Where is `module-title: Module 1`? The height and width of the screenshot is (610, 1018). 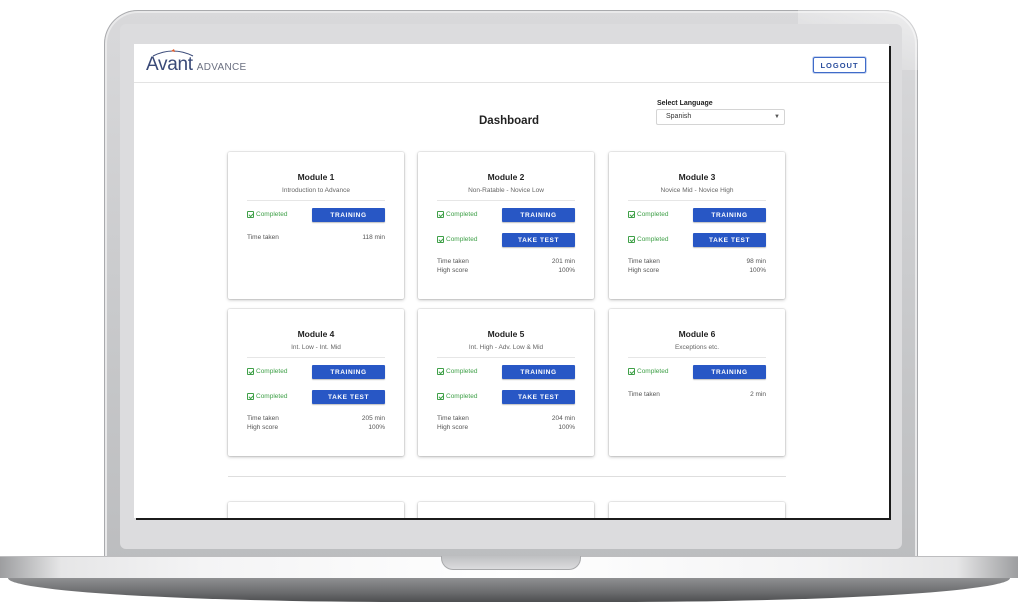
module-title: Module 1 is located at coordinates (316, 177).